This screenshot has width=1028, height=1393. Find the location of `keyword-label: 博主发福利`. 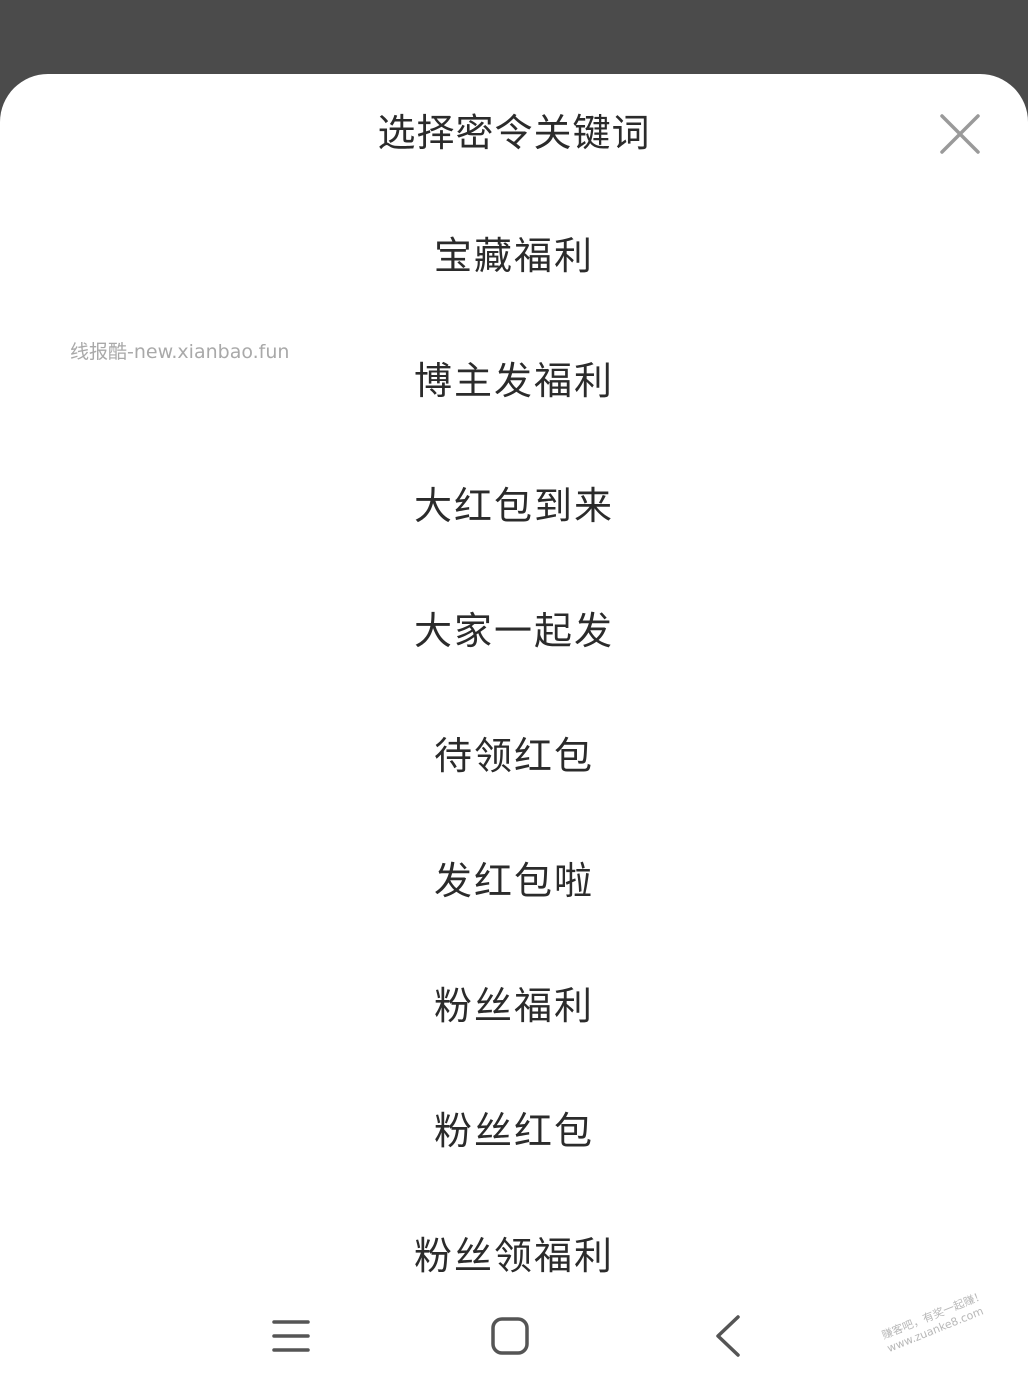

keyword-label: 博主发福利 is located at coordinates (513, 380).